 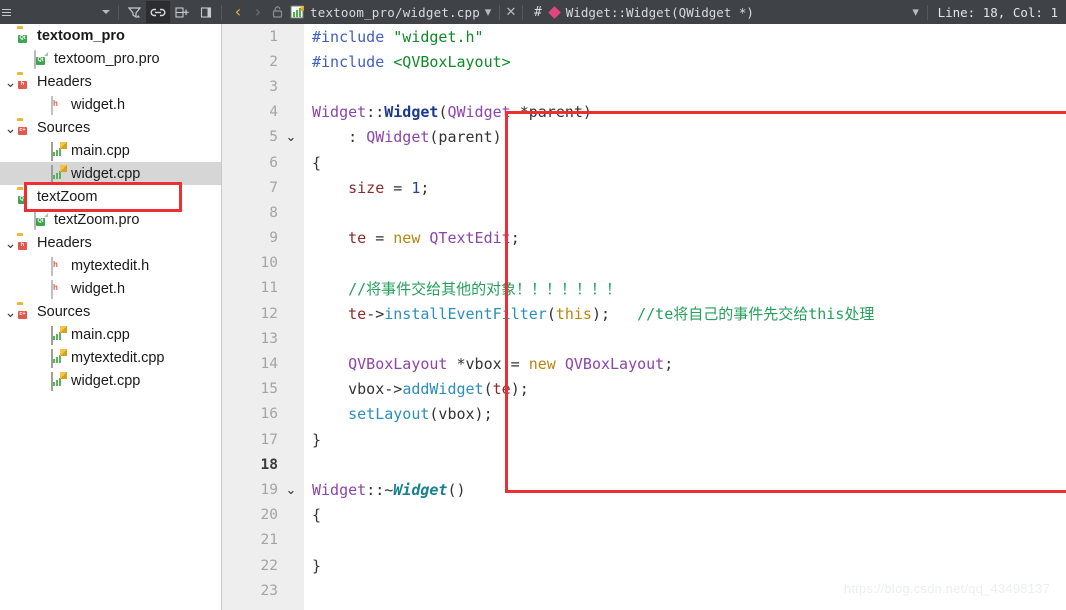 What do you see at coordinates (467, 288) in the screenshot?
I see `code-text: //将事件交给其他的对象！！！！！！！` at bounding box center [467, 288].